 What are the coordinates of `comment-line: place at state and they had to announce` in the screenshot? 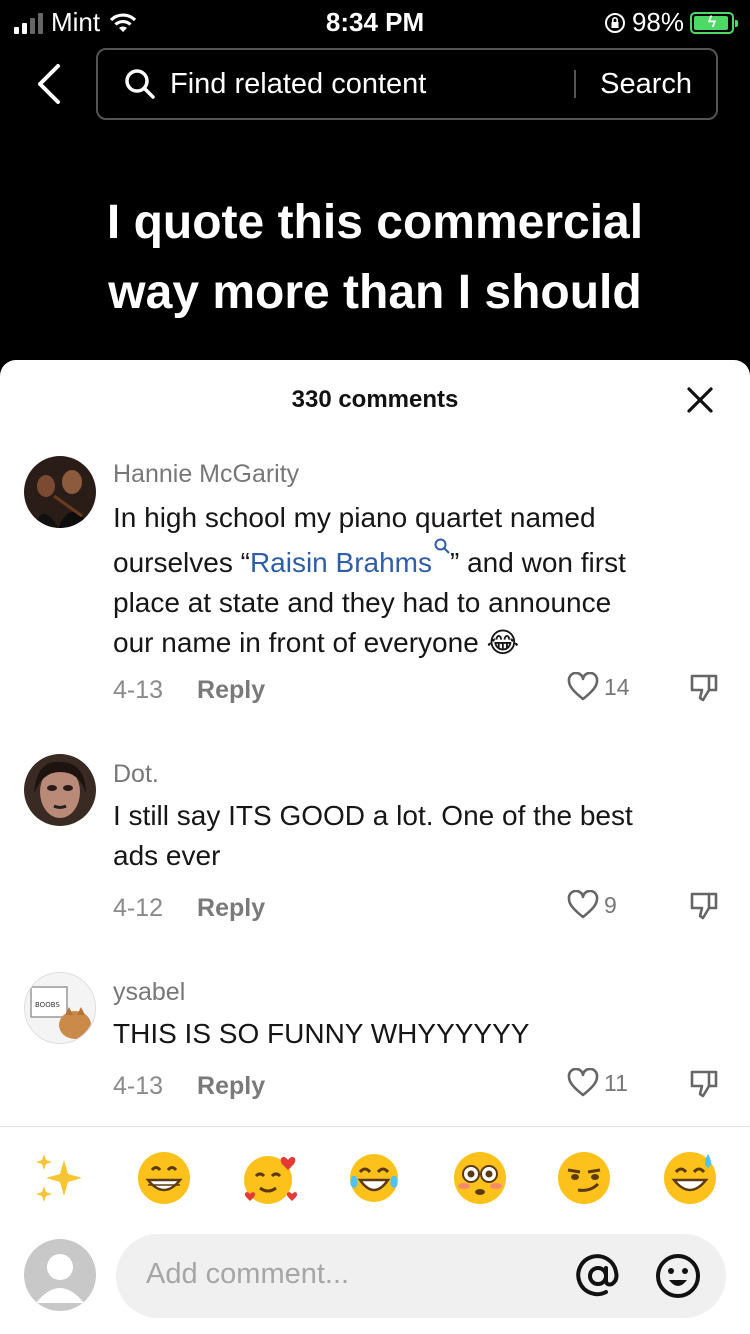 It's located at (362, 602).